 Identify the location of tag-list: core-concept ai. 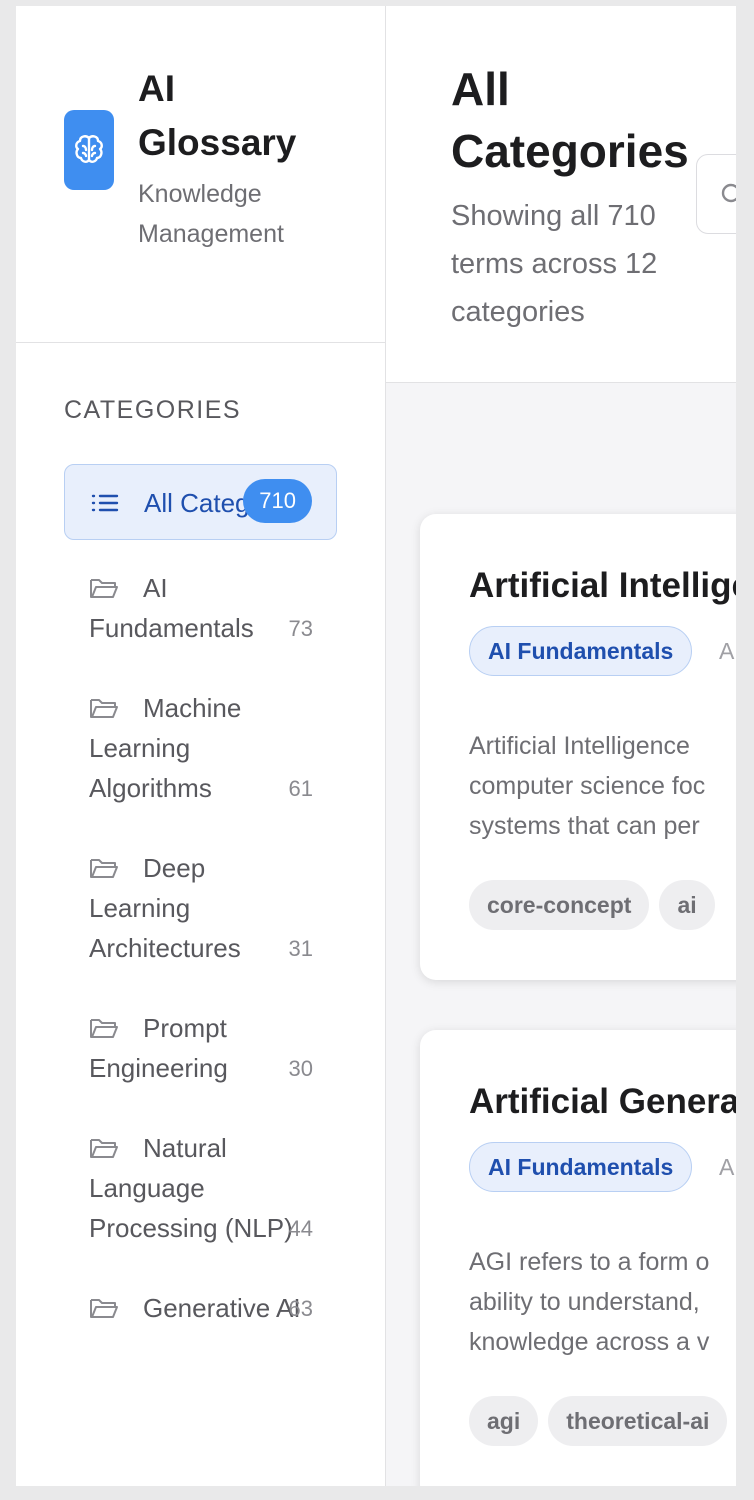
(592, 905).